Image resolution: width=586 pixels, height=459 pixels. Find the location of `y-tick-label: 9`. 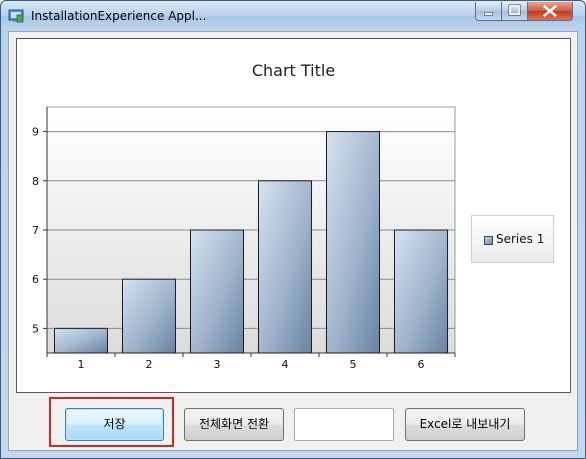

y-tick-label: 9 is located at coordinates (35, 132).